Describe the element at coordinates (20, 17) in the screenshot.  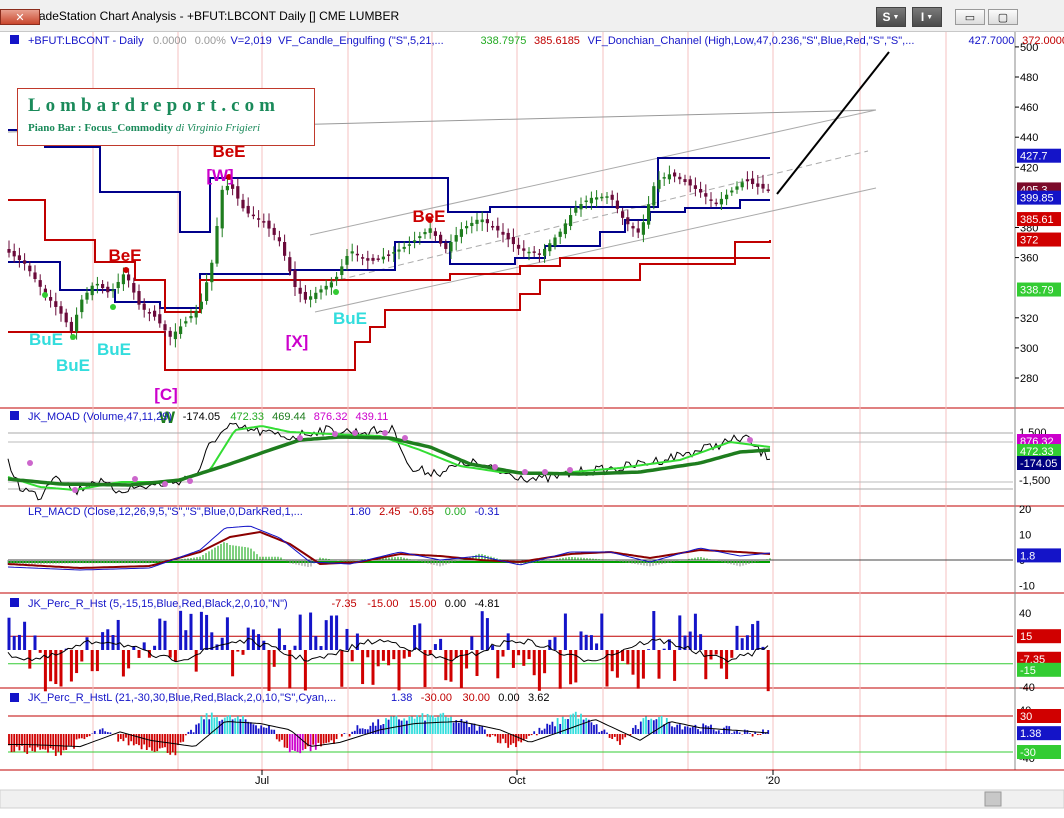
I see `close-button: ✕` at that location.